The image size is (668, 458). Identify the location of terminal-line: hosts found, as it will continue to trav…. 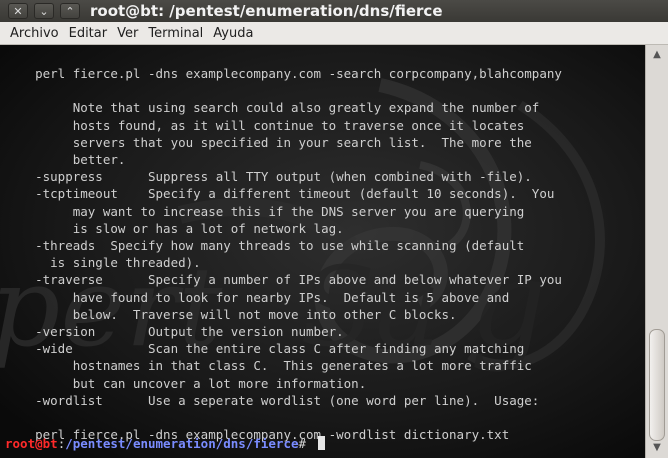
(265, 125).